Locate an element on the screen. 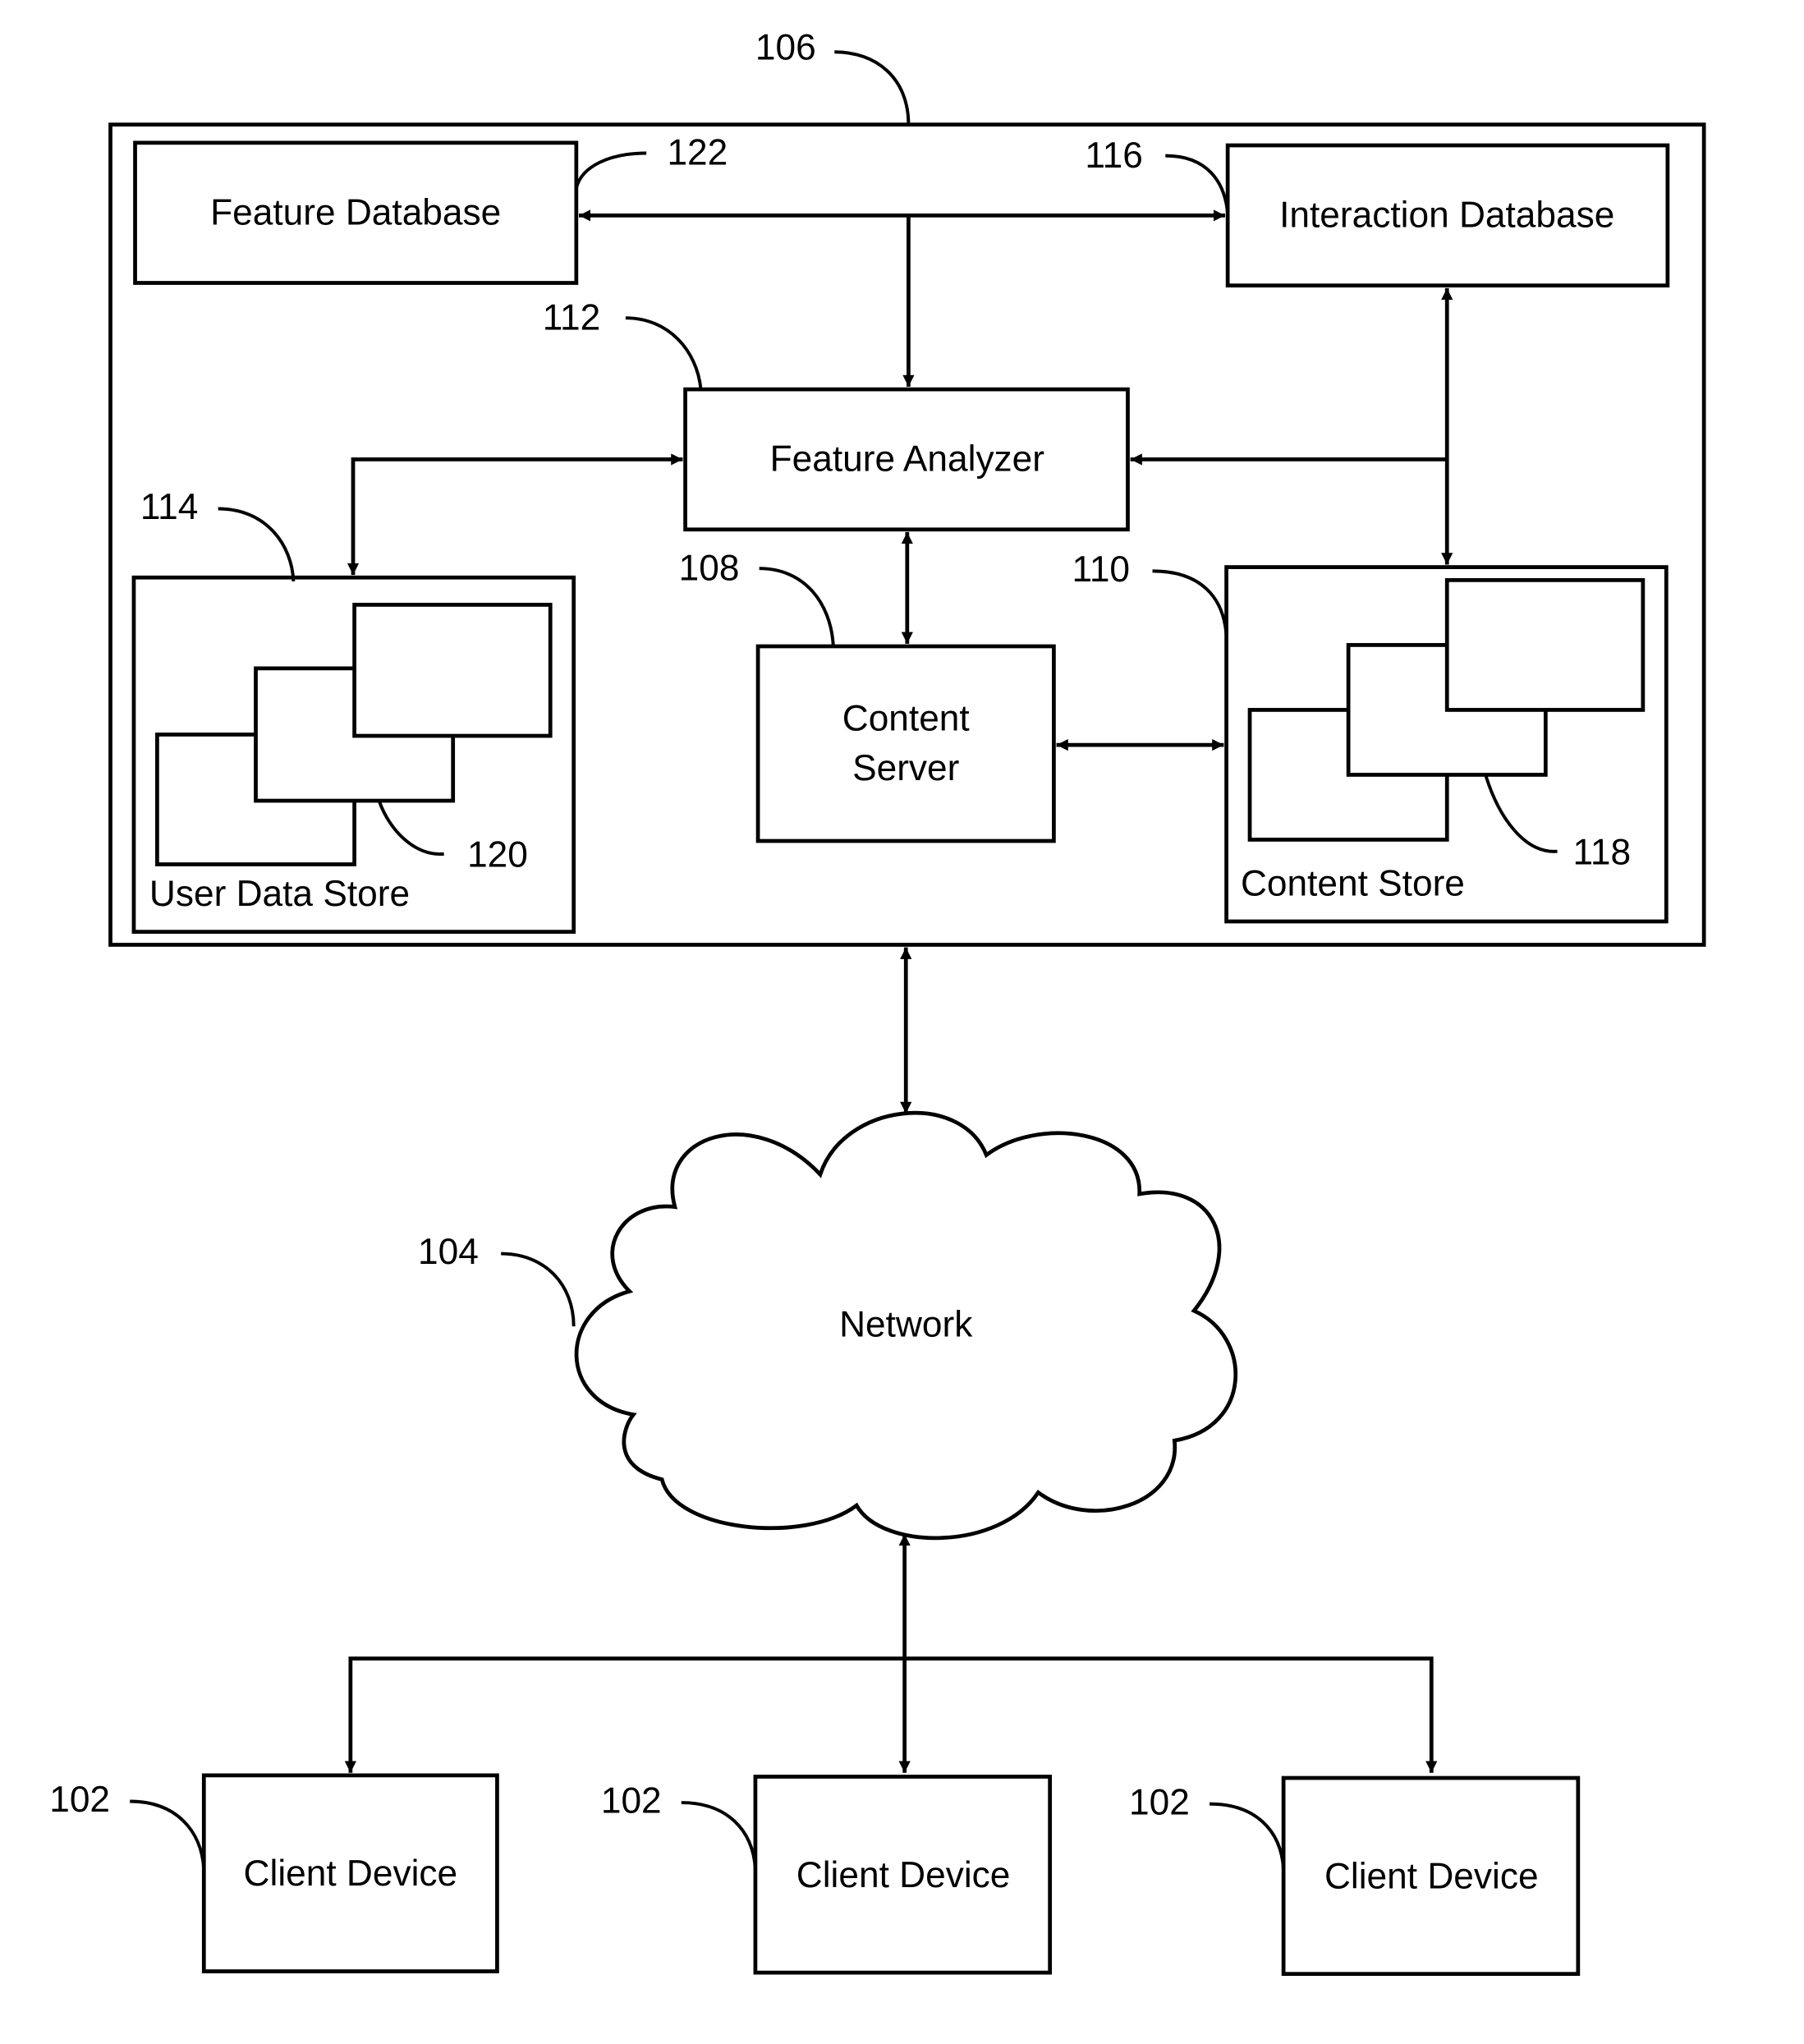 Image resolution: width=1804 pixels, height=2044 pixels. network-label: Network is located at coordinates (906, 1325).